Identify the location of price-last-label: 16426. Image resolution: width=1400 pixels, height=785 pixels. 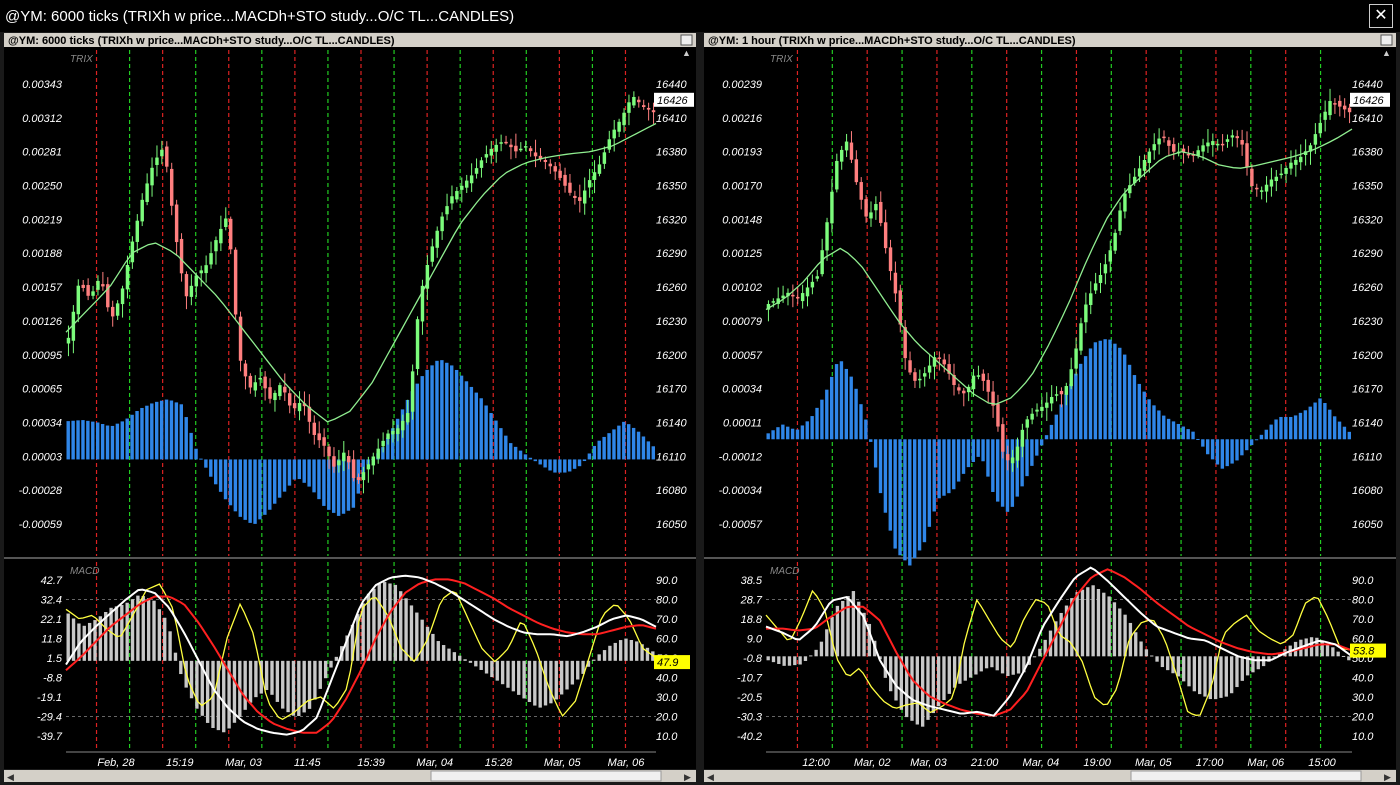
(1368, 101).